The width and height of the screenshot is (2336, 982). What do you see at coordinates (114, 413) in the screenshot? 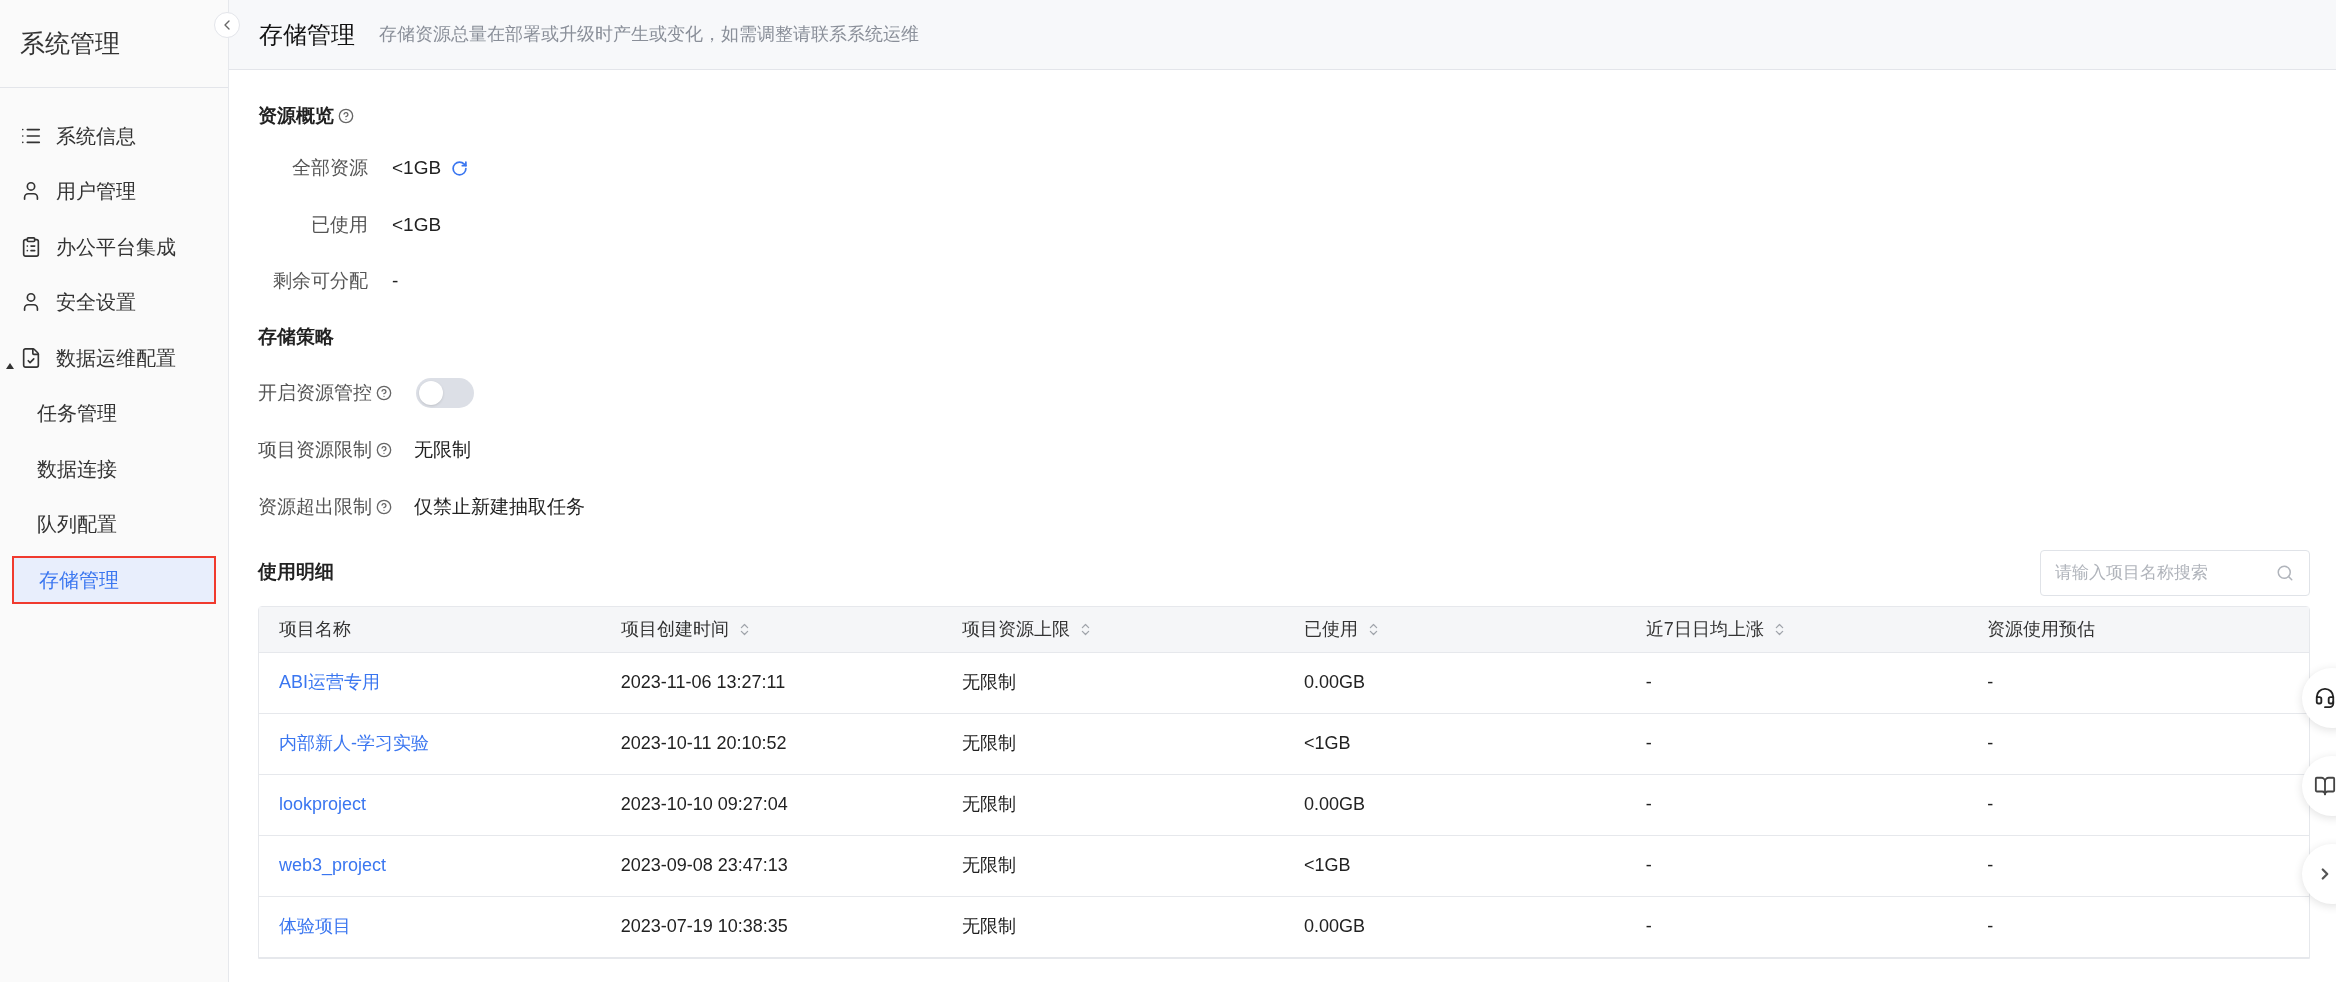
I see `sidebar-item: 任务管理` at bounding box center [114, 413].